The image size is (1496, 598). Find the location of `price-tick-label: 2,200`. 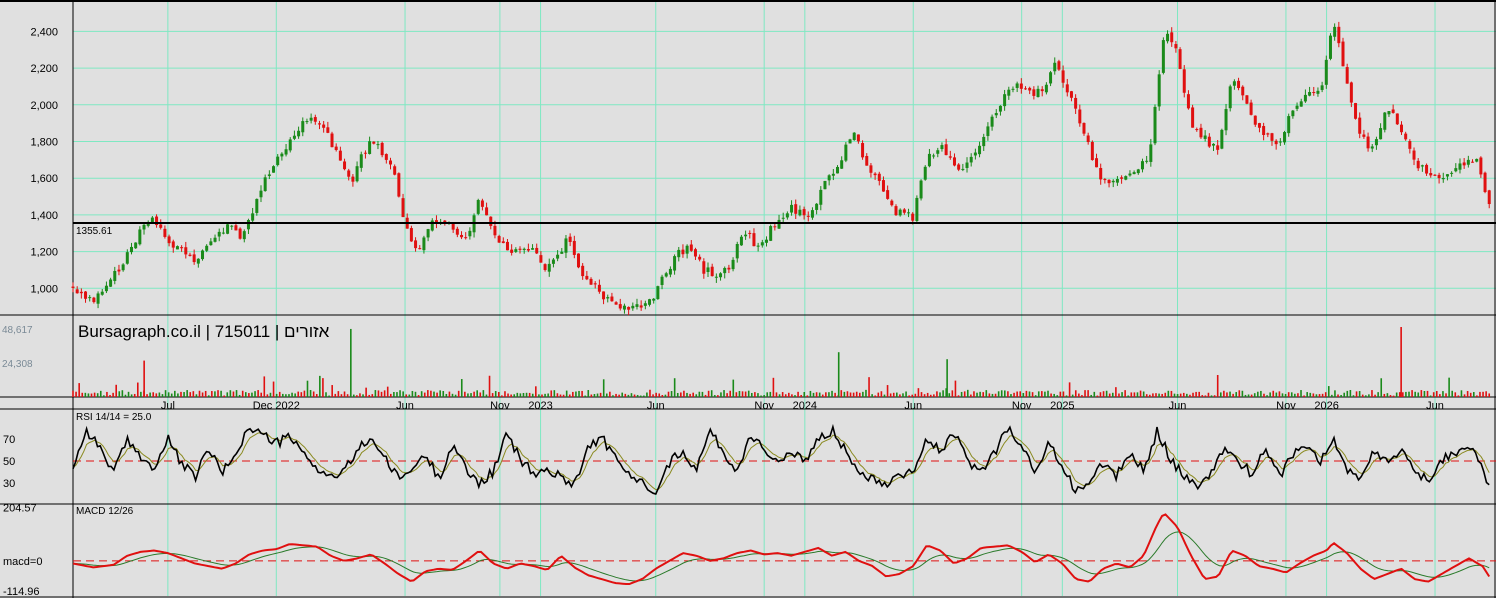

price-tick-label: 2,200 is located at coordinates (44, 69).